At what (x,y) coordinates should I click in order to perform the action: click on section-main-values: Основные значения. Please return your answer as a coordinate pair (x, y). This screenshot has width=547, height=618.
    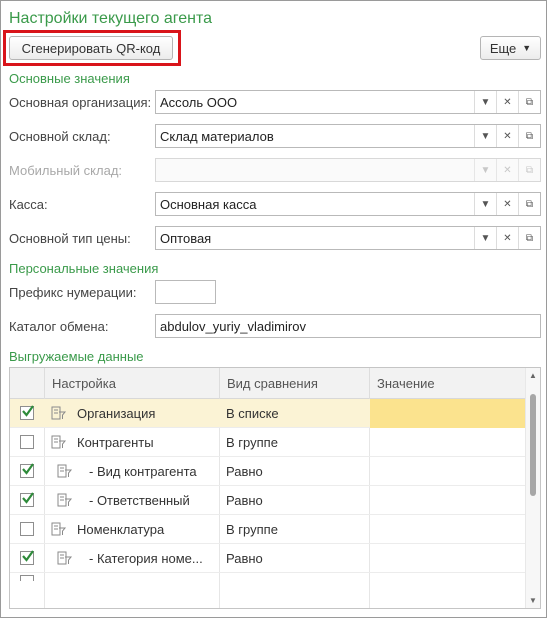
    Looking at the image, I should click on (69, 78).